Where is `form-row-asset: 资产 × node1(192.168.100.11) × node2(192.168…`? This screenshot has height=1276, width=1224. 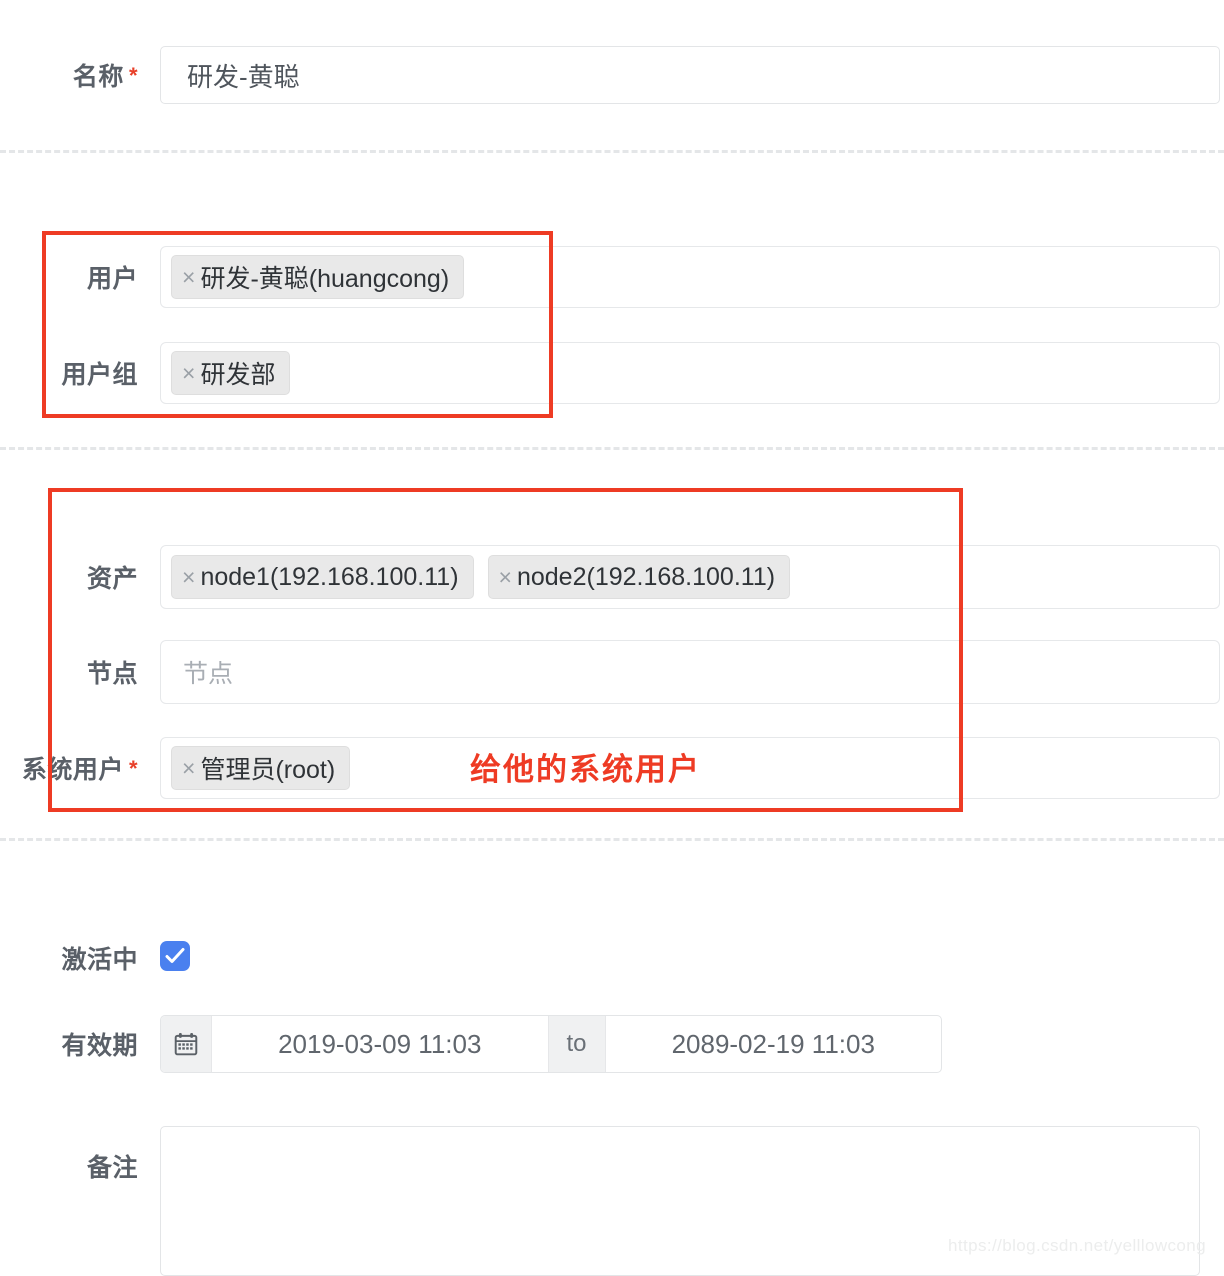
form-row-asset: 资产 × node1(192.168.100.11) × node2(192.168… is located at coordinates (612, 577).